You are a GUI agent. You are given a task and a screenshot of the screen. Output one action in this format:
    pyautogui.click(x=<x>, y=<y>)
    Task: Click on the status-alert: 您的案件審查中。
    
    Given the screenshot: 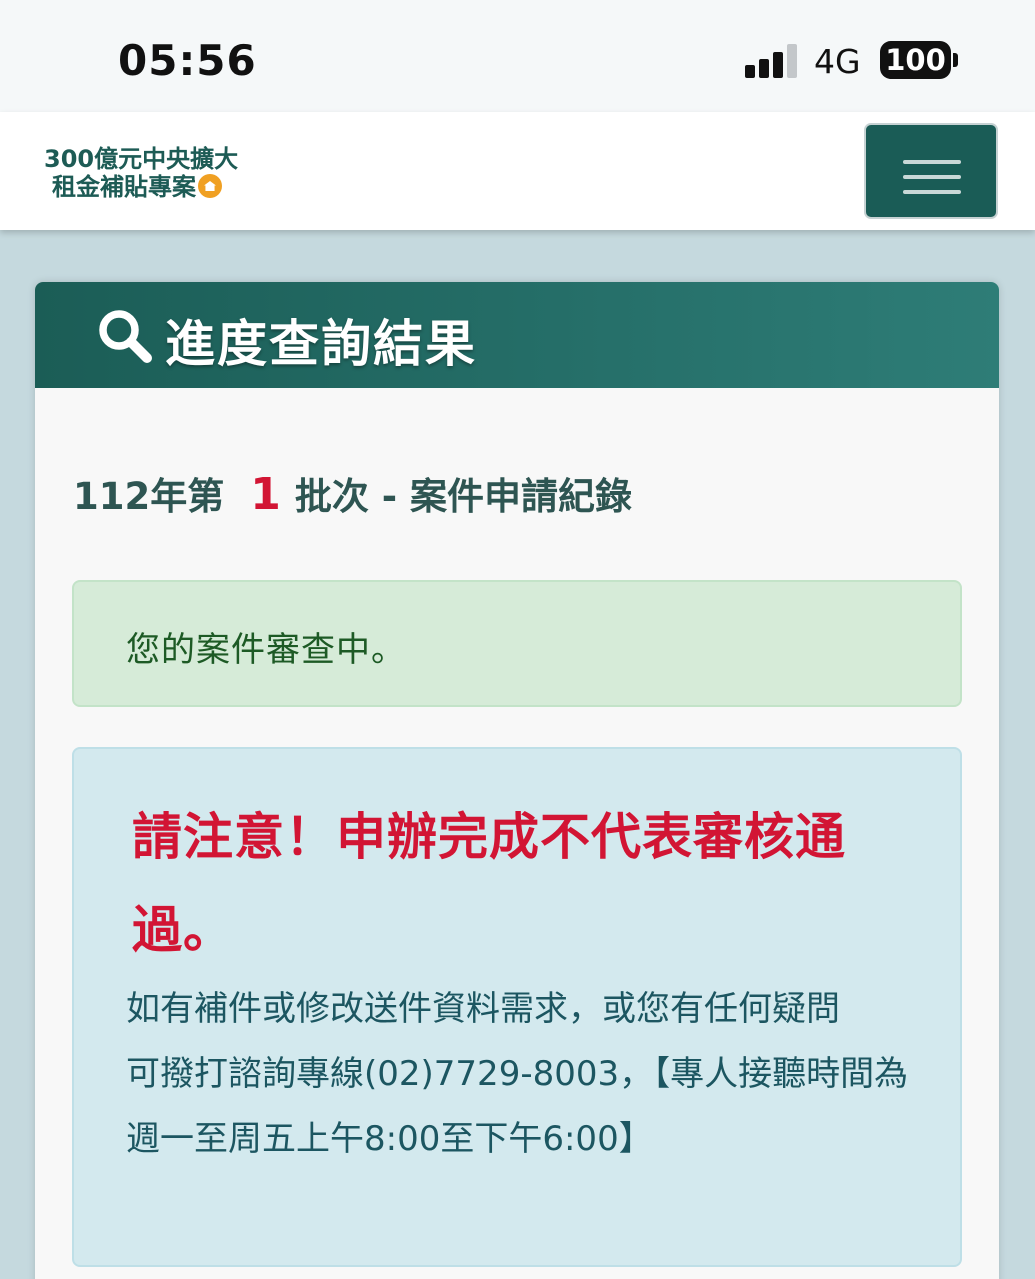 What is the action you would take?
    pyautogui.click(x=517, y=643)
    